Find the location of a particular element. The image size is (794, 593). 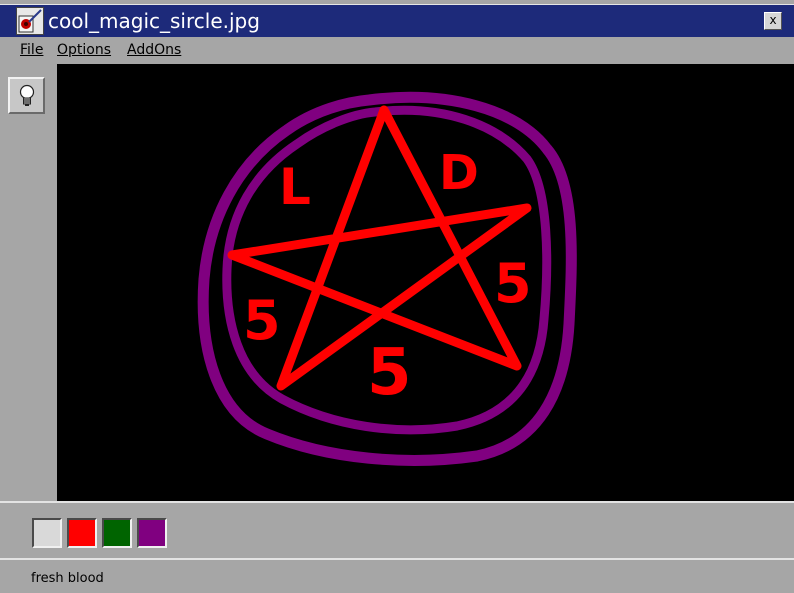

menu-addons: AddOns is located at coordinates (154, 50).